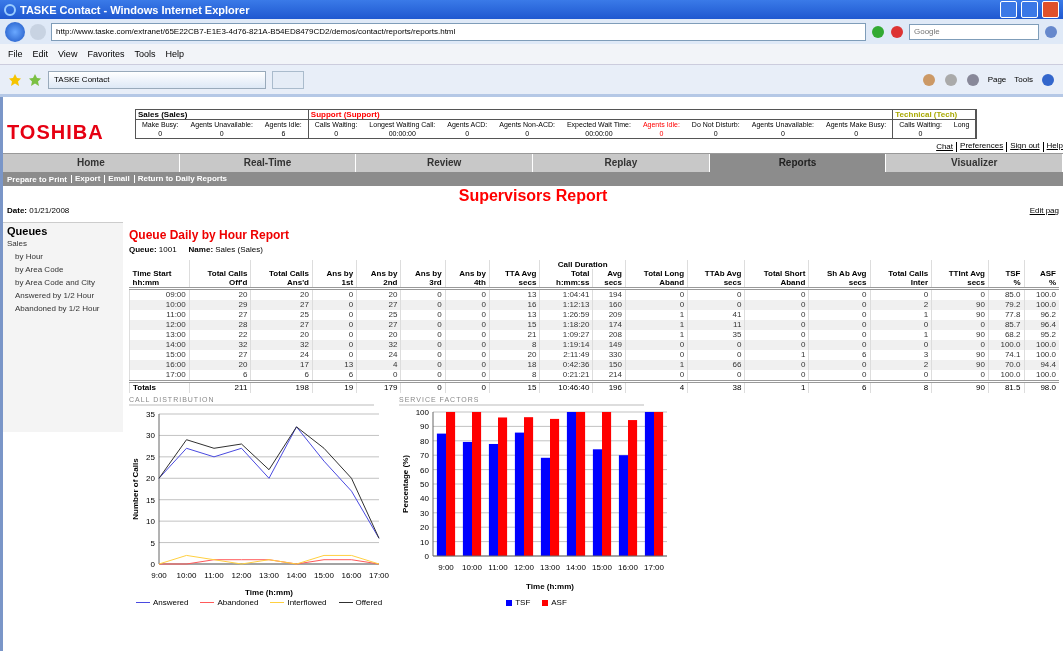 Image resolution: width=1063 pixels, height=651 pixels. What do you see at coordinates (424, 528) in the screenshot?
I see `axis-label: 20` at bounding box center [424, 528].